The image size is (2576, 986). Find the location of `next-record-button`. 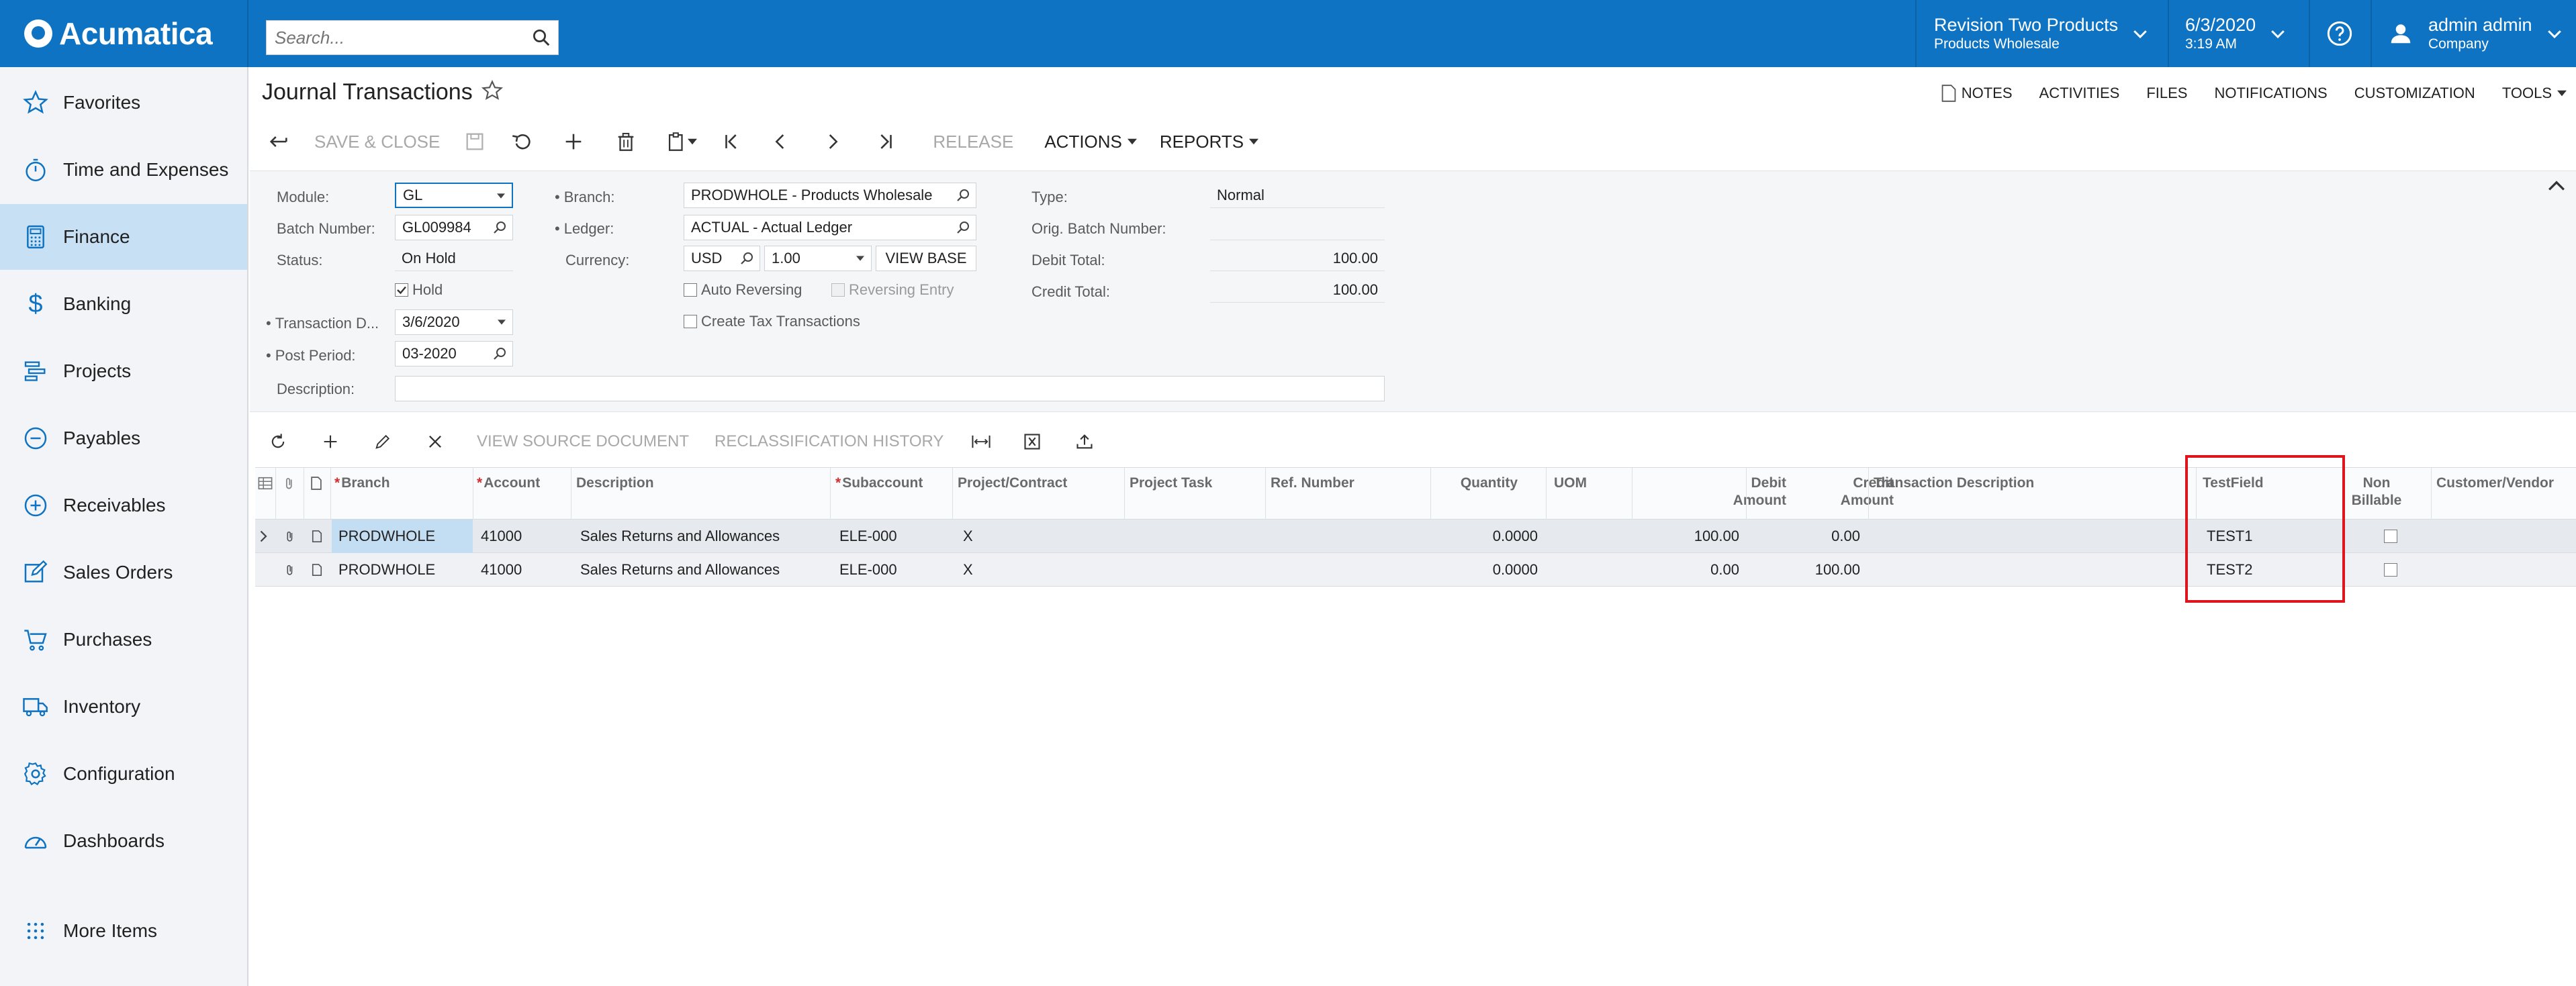

next-record-button is located at coordinates (833, 141).